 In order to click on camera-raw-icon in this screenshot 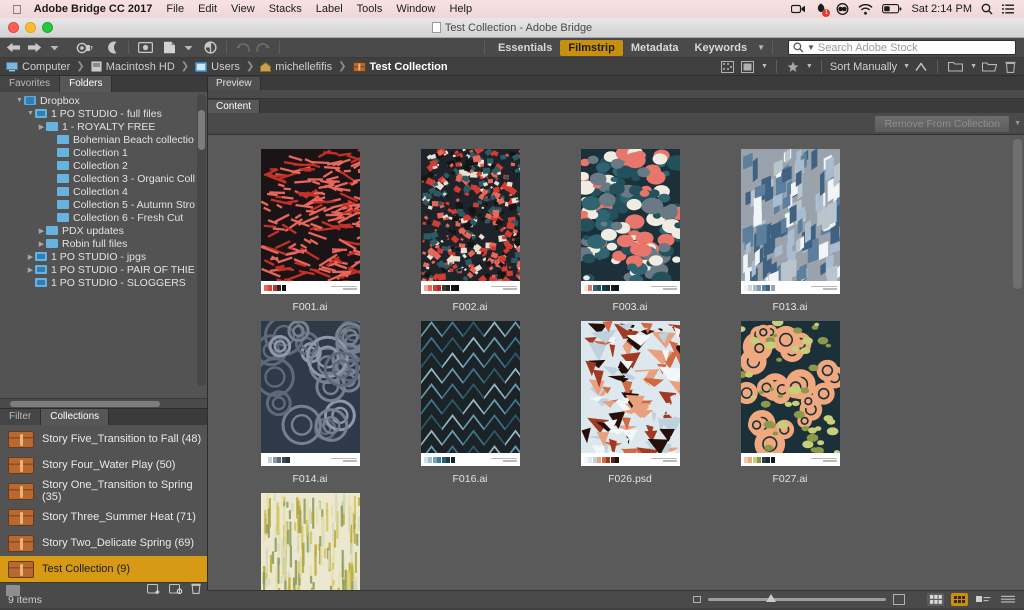, I will do `click(145, 48)`.